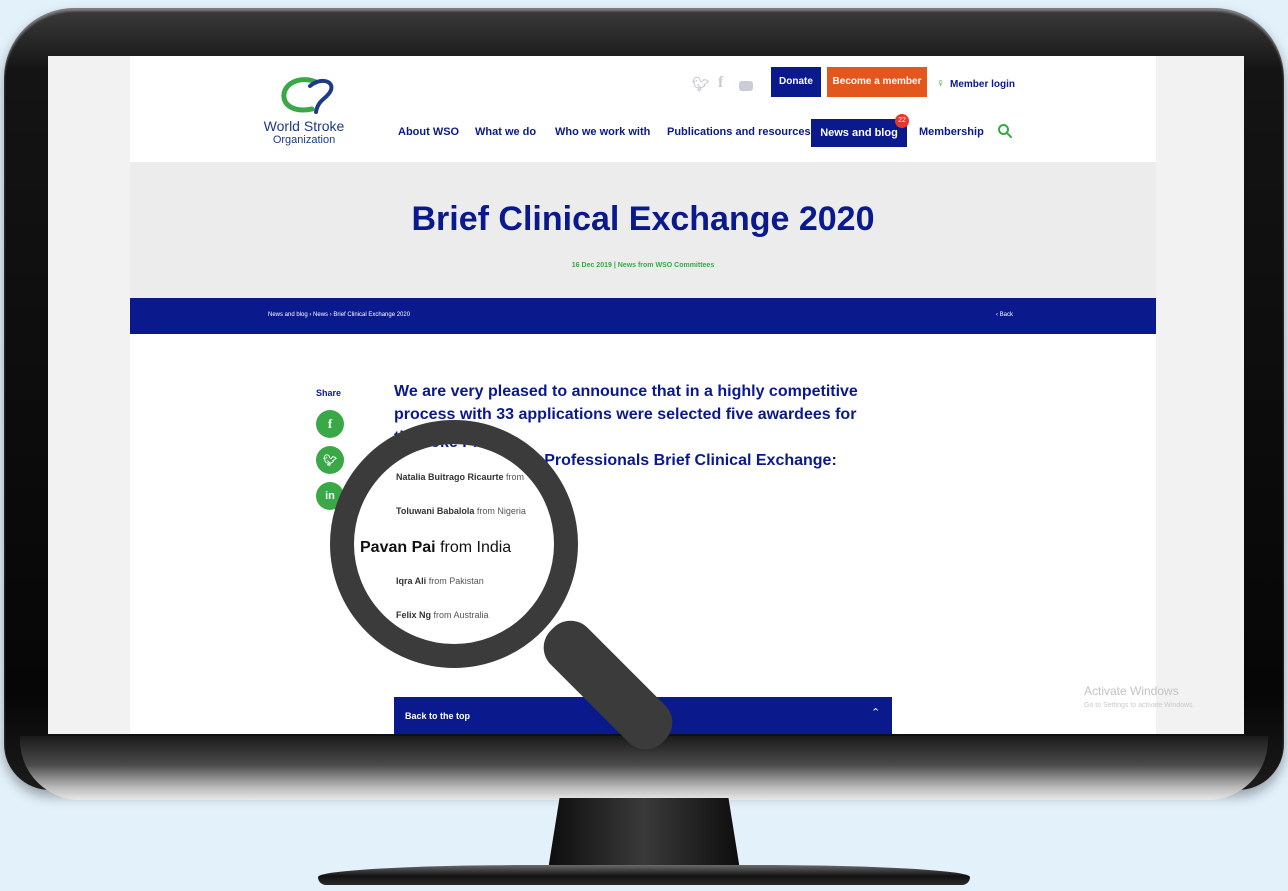 The image size is (1288, 891). Describe the element at coordinates (515, 477) in the screenshot. I see `magnified-awardee-from: from` at that location.